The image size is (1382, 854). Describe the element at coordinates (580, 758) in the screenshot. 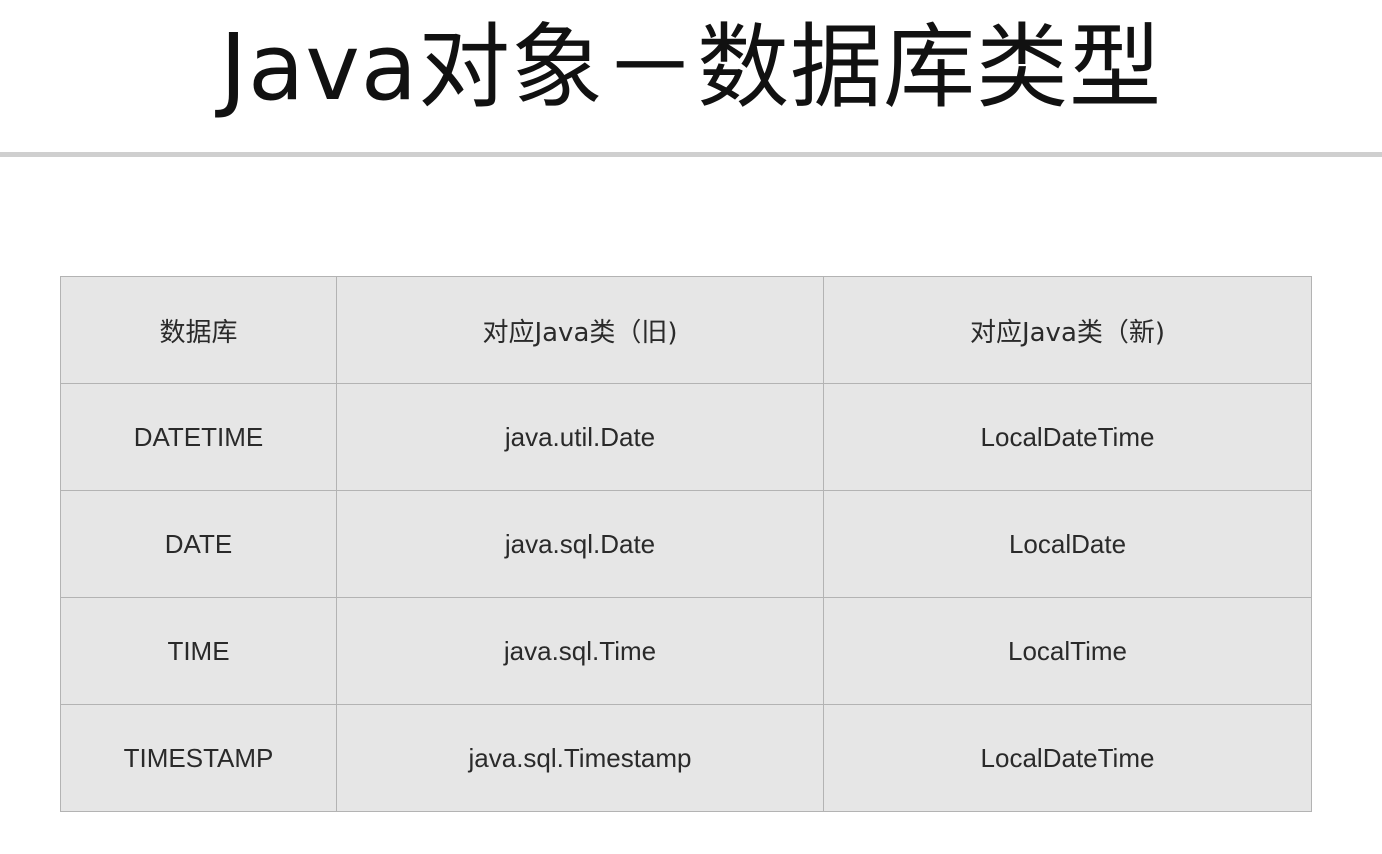

I see `cell-java-class-old: java.sql.Timestamp` at that location.